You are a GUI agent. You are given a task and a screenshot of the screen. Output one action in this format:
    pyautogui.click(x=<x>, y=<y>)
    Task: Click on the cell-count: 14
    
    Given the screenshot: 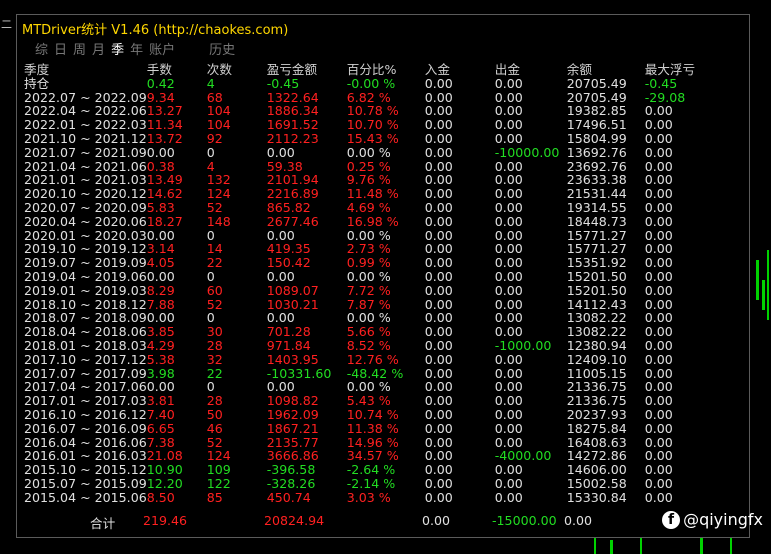 What is the action you would take?
    pyautogui.click(x=214, y=249)
    